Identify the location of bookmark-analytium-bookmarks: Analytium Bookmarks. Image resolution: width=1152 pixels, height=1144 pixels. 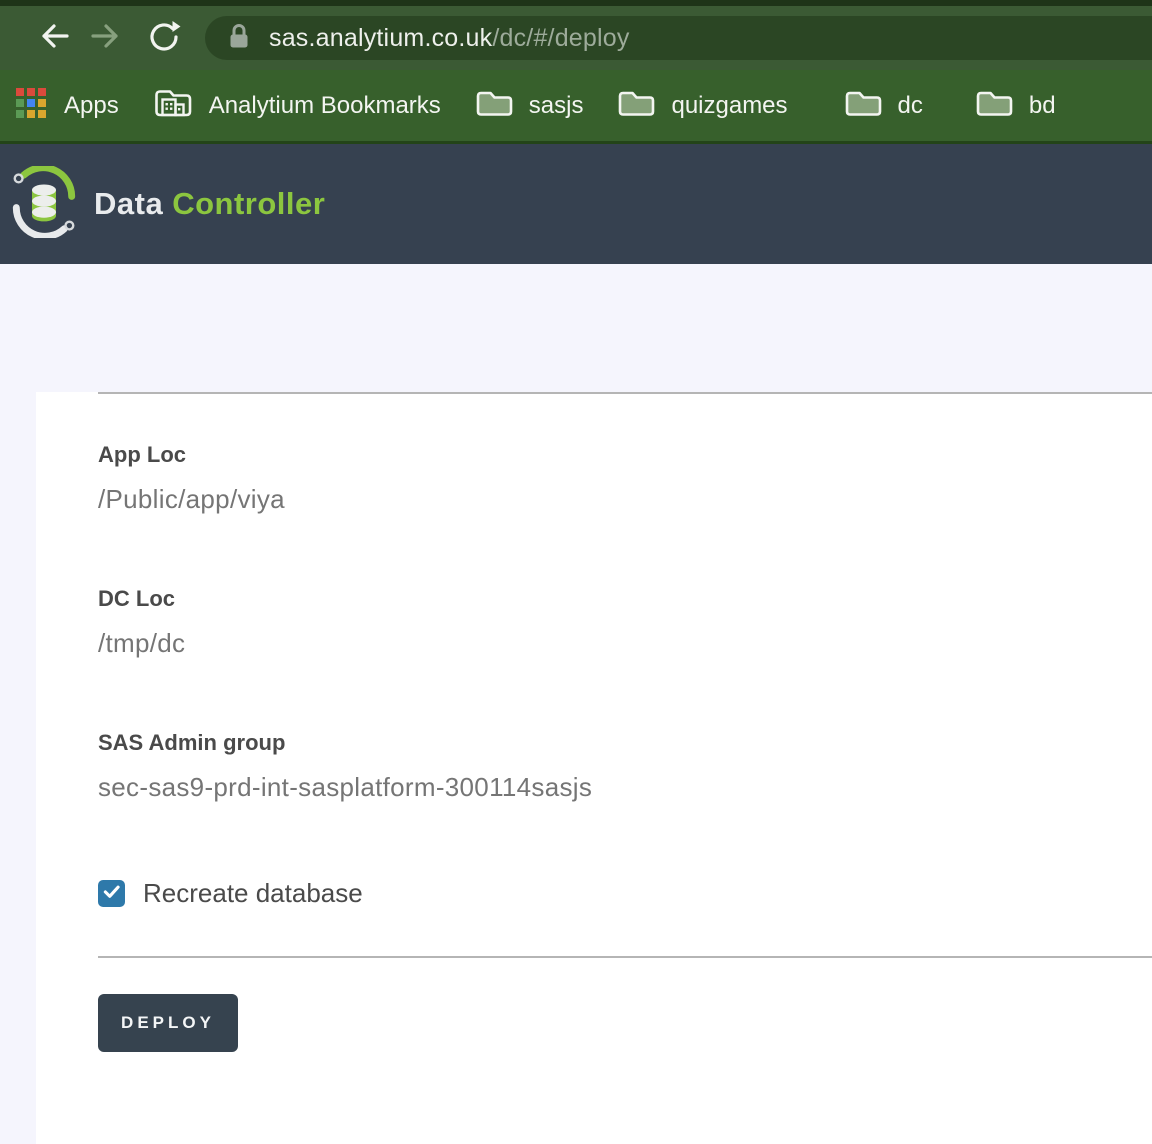
(297, 105).